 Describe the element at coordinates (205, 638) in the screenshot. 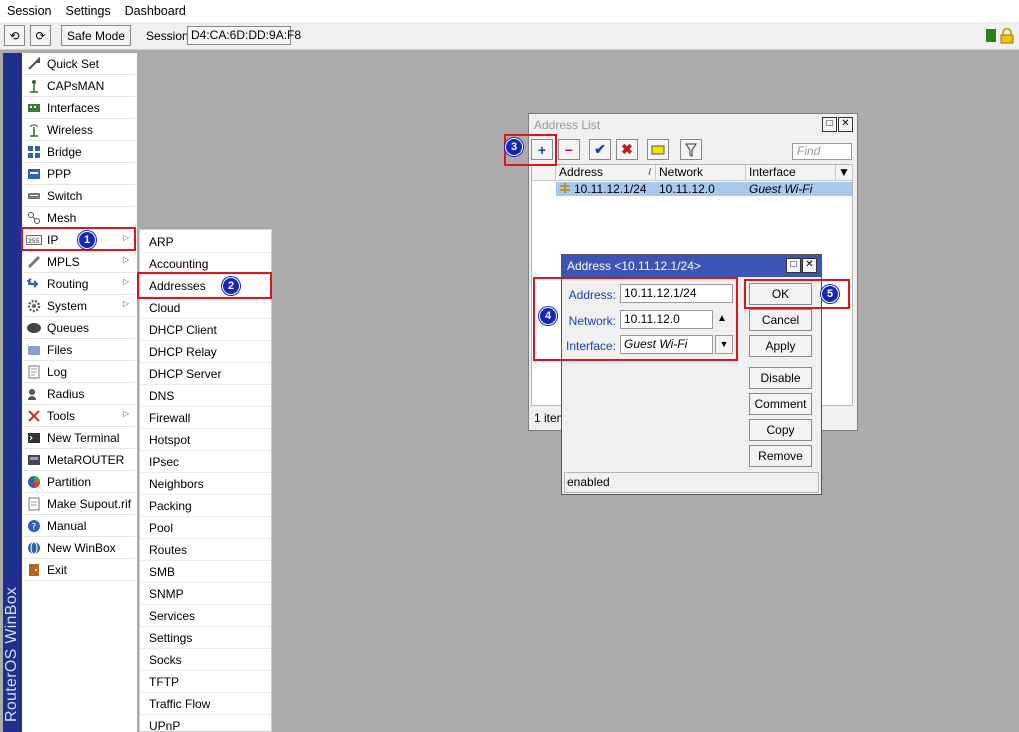

I see `submenu-item-settings: Settings` at that location.